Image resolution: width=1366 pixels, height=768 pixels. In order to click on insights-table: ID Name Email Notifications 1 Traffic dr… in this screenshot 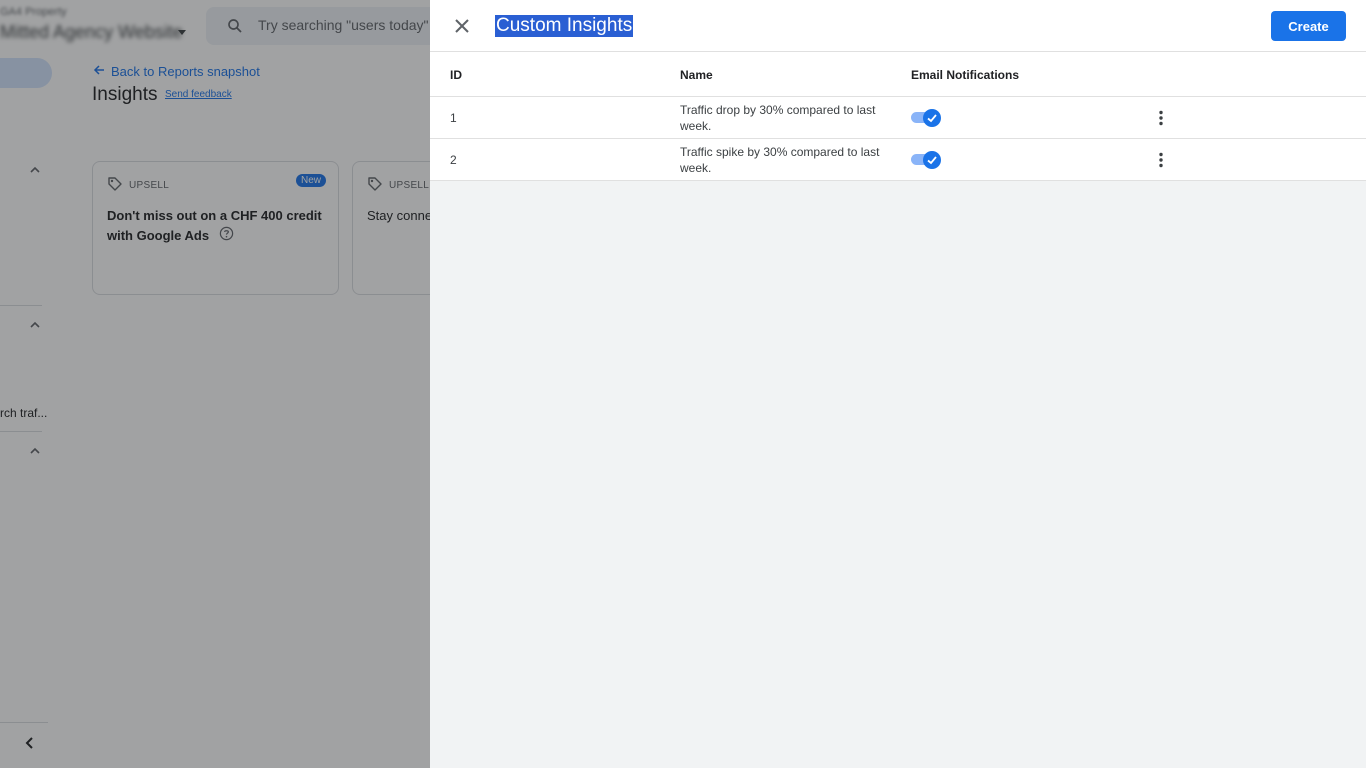, I will do `click(898, 116)`.